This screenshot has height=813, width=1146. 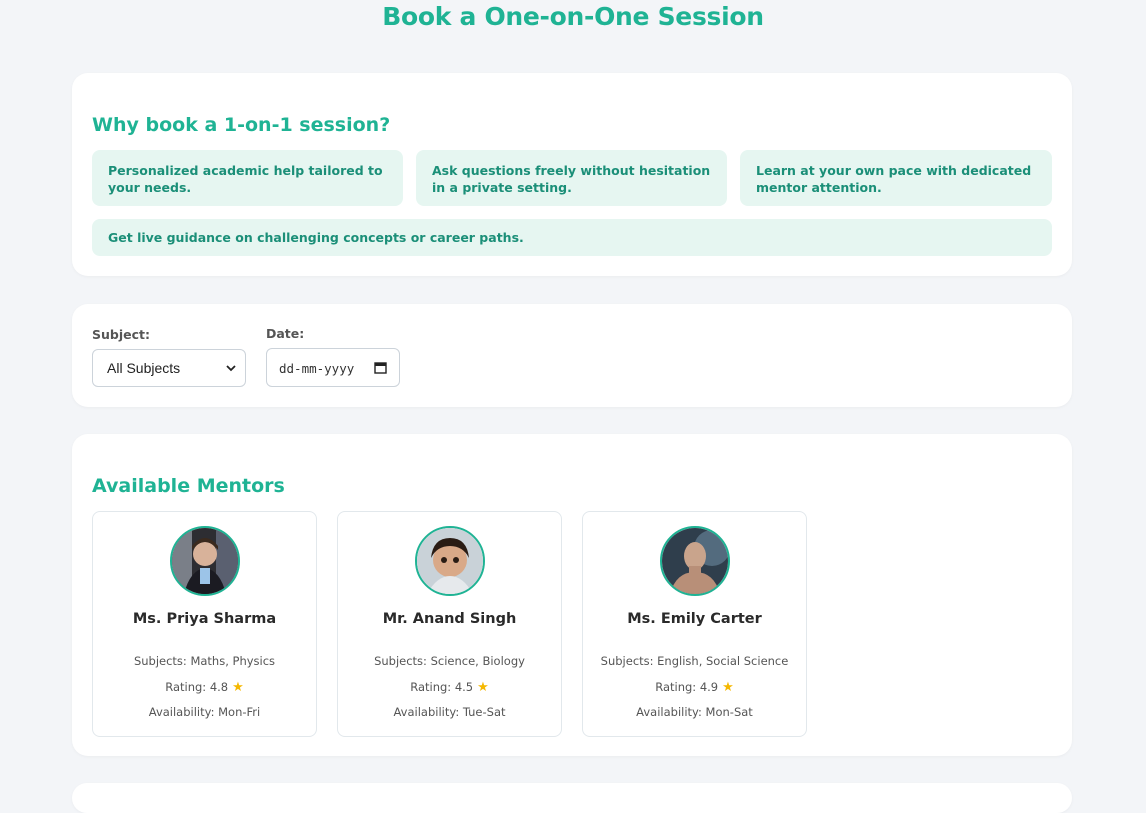 What do you see at coordinates (694, 619) in the screenshot?
I see `mentor-name: Ms. Emily Carter` at bounding box center [694, 619].